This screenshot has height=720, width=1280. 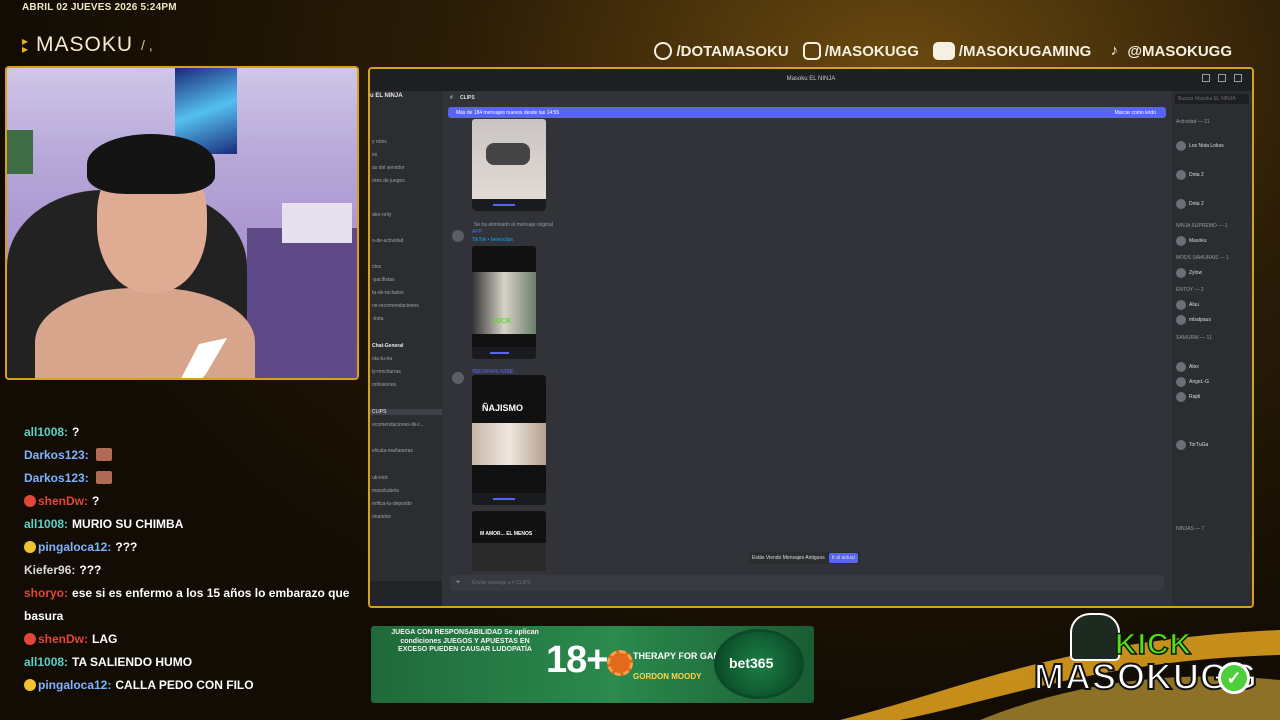 What do you see at coordinates (1193, 320) in the screenshot?
I see `member-item: mbatpaus` at bounding box center [1193, 320].